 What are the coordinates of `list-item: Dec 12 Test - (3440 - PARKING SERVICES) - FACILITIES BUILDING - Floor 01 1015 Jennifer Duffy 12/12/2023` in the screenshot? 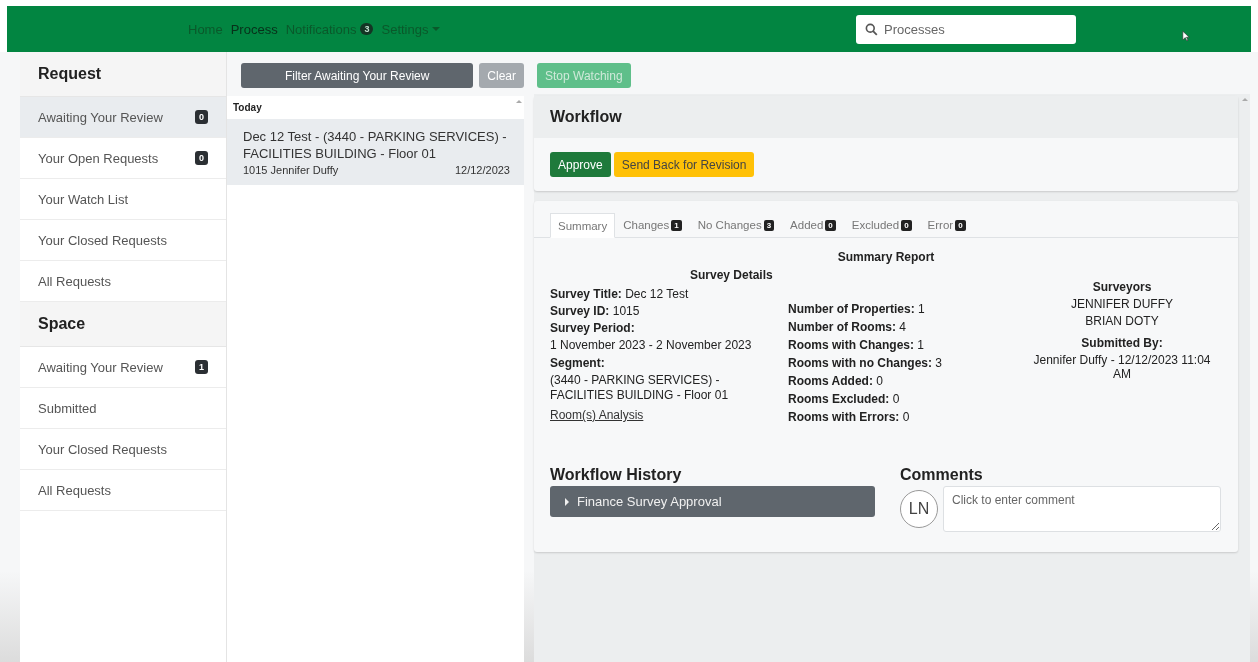 It's located at (375, 152).